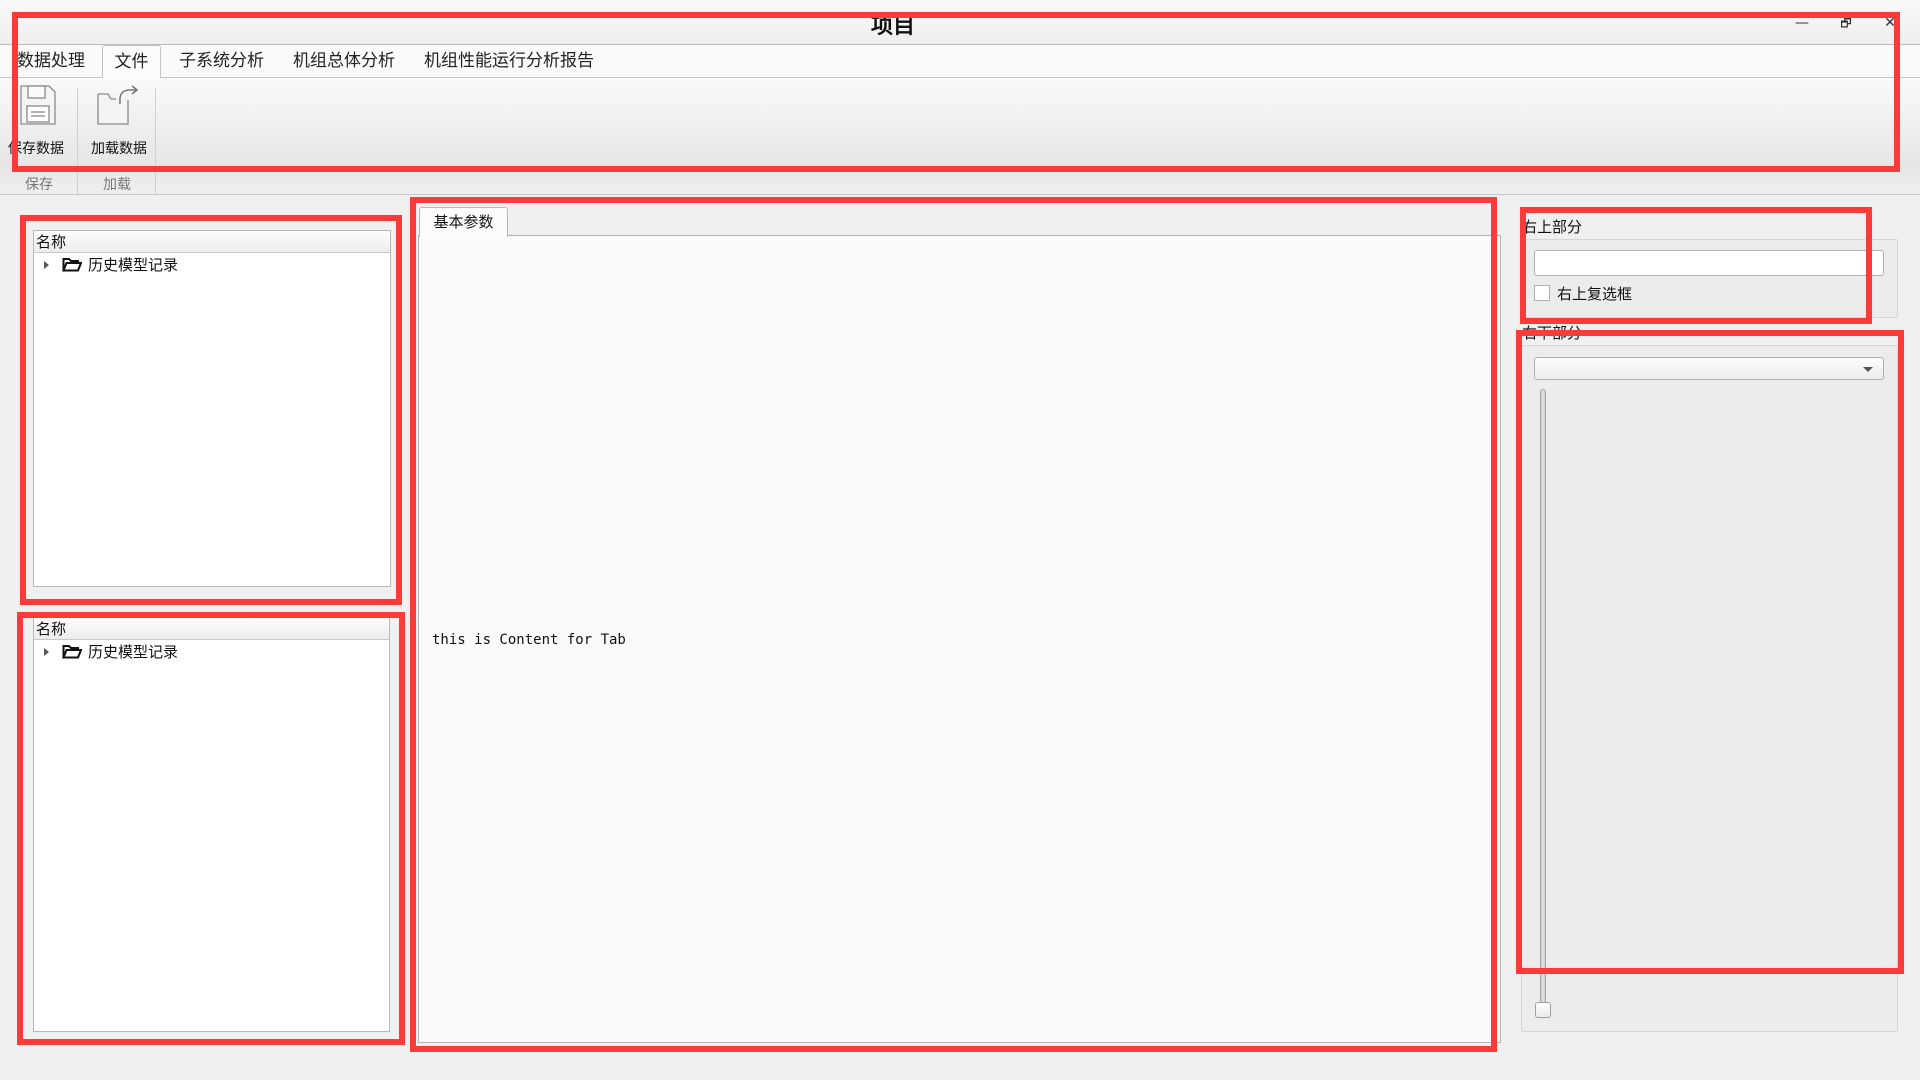 The height and width of the screenshot is (1080, 1920). What do you see at coordinates (892, 26) in the screenshot?
I see `window-title: 项目` at bounding box center [892, 26].